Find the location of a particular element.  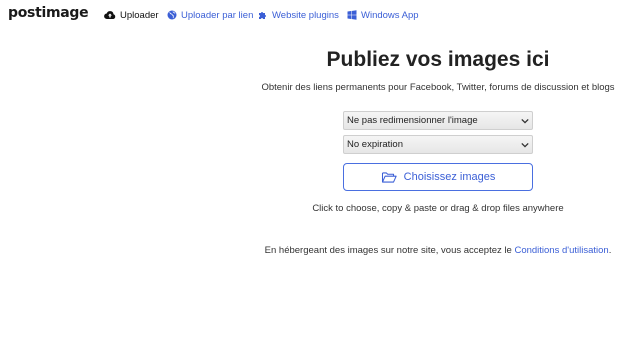

nav-website-plugins: Website plugins is located at coordinates (298, 15).